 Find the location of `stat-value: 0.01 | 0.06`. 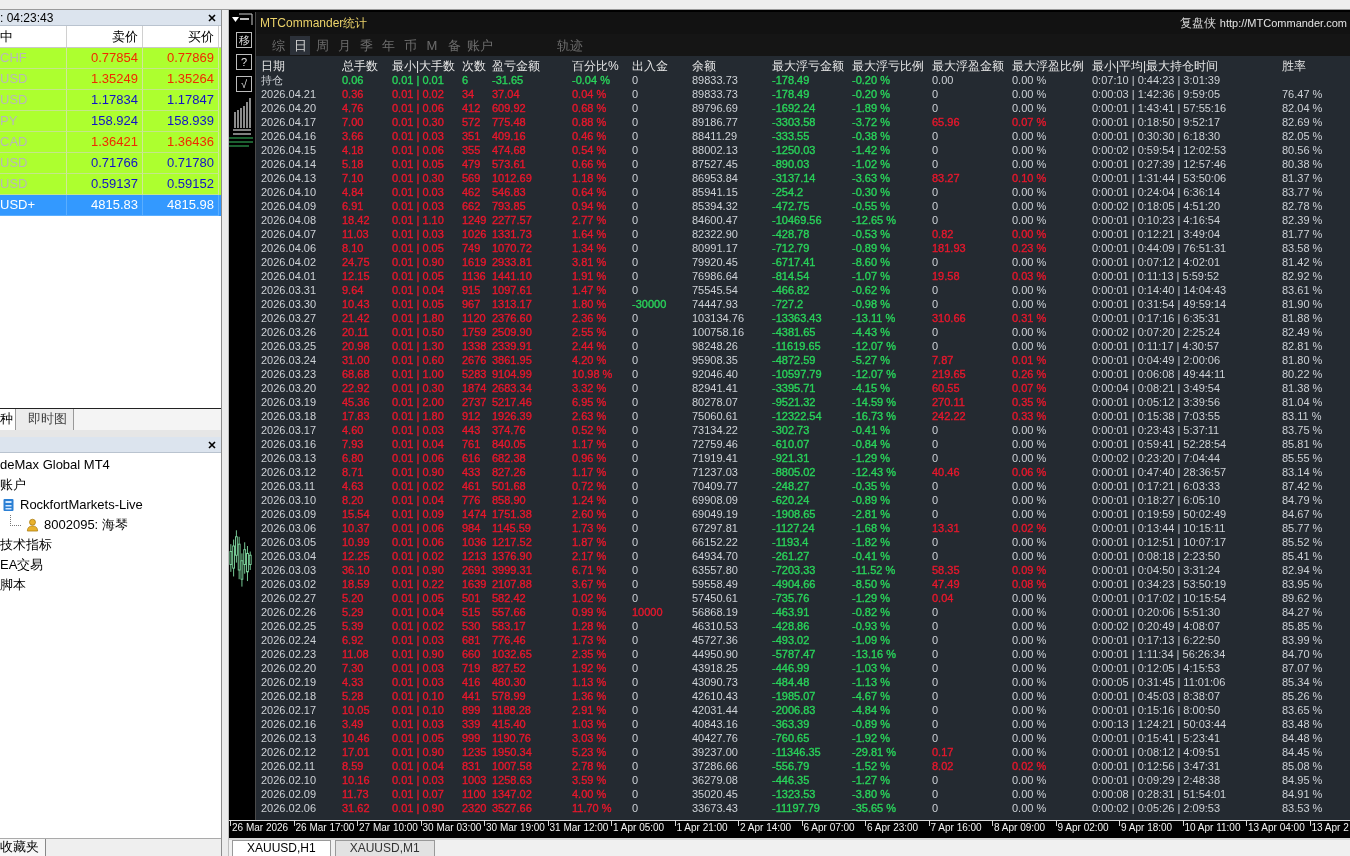

stat-value: 0.01 | 0.06 is located at coordinates (418, 542).